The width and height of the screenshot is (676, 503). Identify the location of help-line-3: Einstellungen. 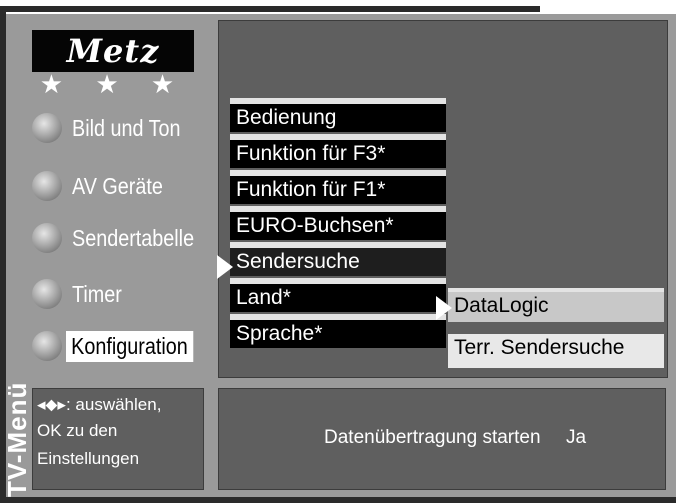
(88, 458).